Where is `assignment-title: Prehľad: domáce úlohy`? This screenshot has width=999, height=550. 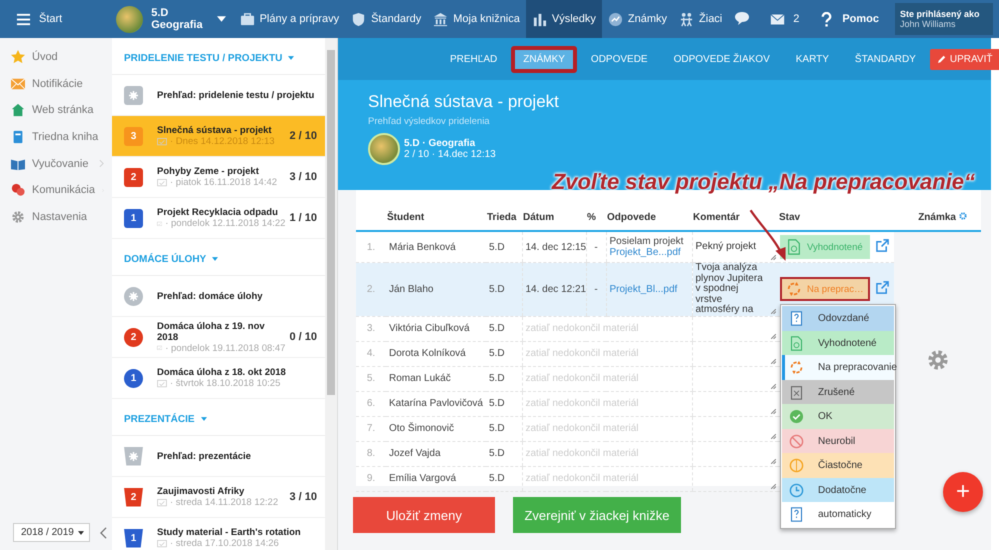
assignment-title: Prehľad: domáce úlohy is located at coordinates (210, 296).